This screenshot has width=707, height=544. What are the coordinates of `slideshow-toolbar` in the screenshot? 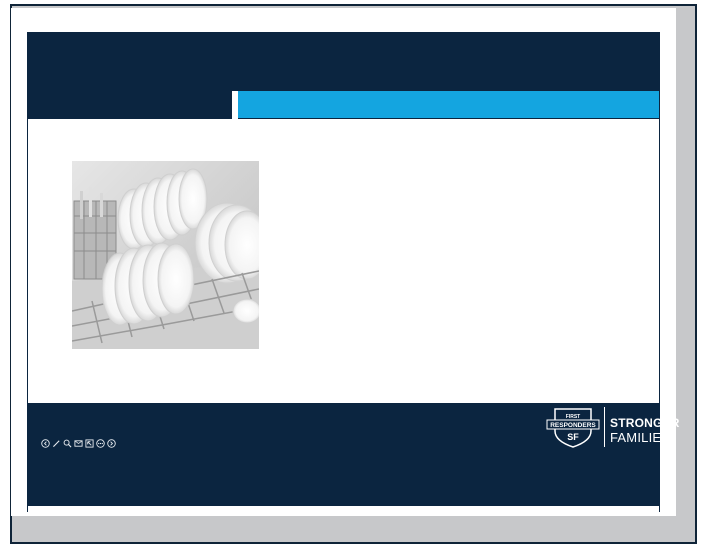 It's located at (78, 443).